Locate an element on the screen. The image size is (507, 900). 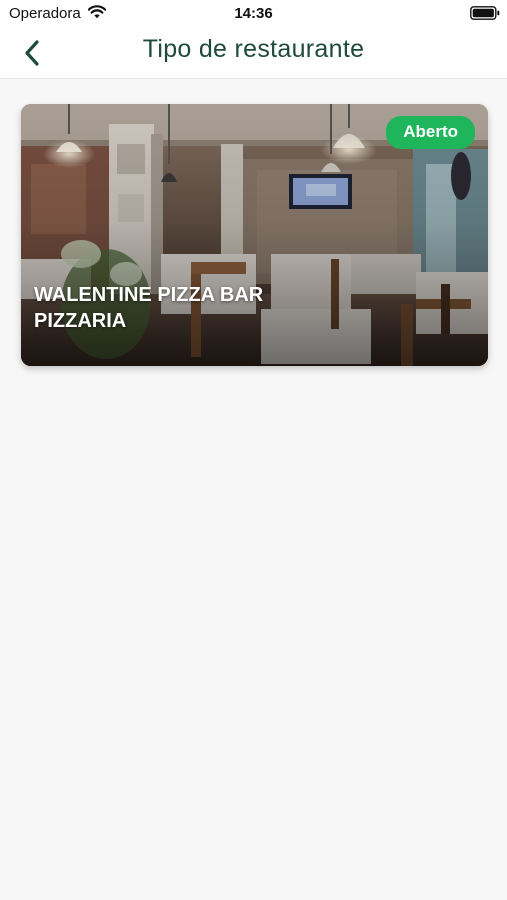
status-bar: Operadora 14:36 is located at coordinates (253, 14).